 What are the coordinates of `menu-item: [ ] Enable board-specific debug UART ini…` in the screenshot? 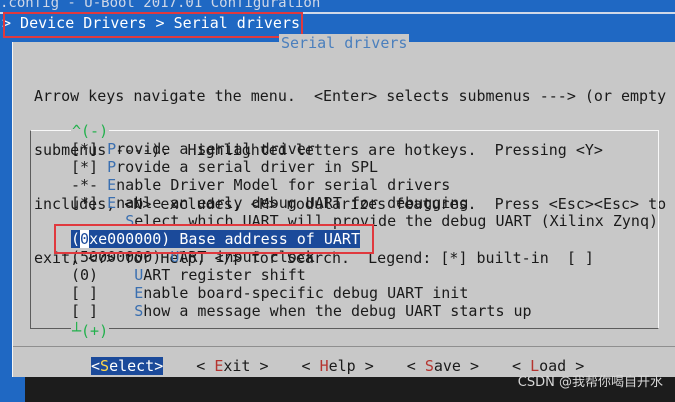 It's located at (371, 293).